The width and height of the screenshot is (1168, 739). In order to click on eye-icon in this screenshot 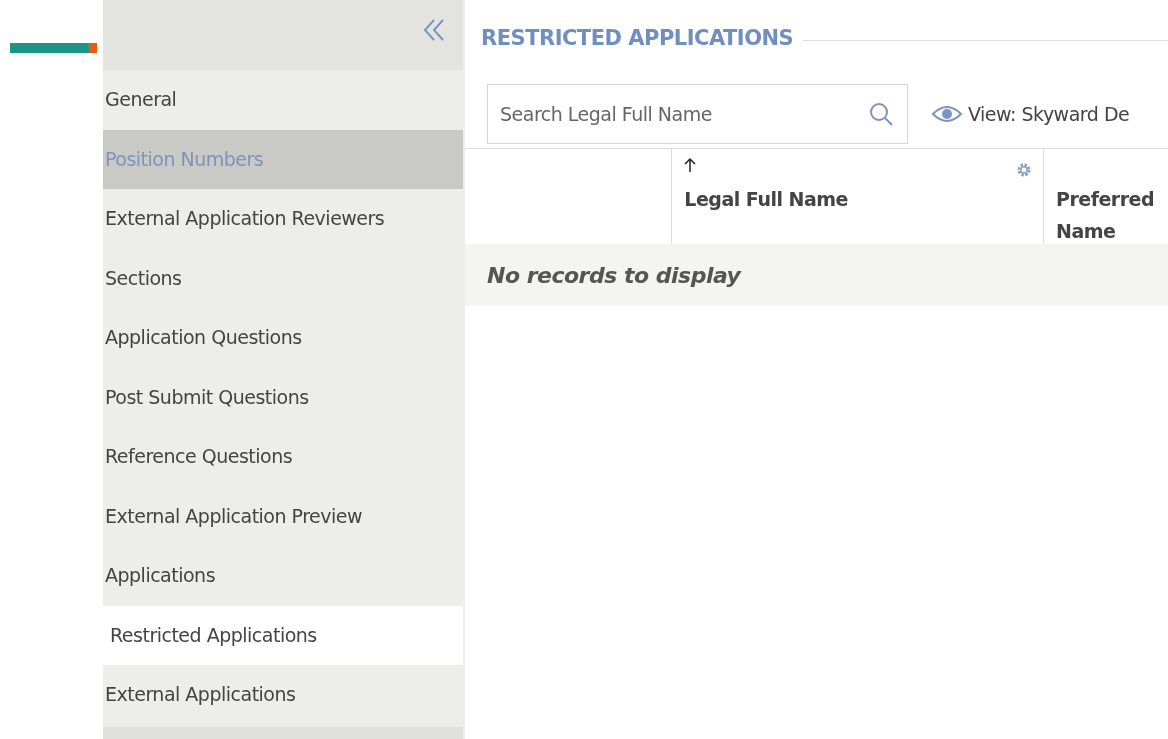, I will do `click(947, 114)`.